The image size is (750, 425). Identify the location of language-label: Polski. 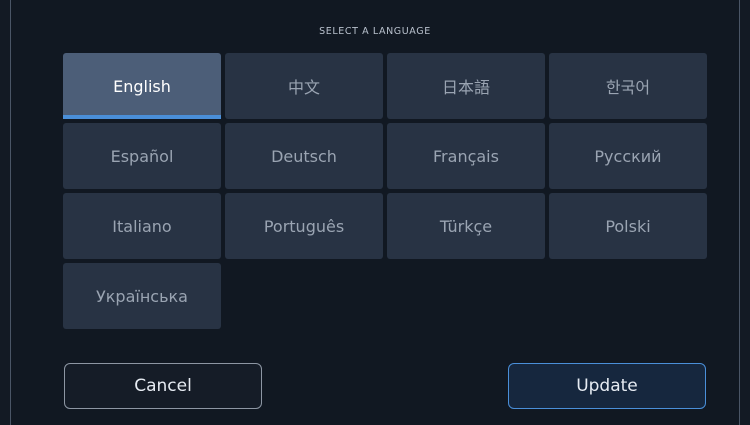
(628, 226).